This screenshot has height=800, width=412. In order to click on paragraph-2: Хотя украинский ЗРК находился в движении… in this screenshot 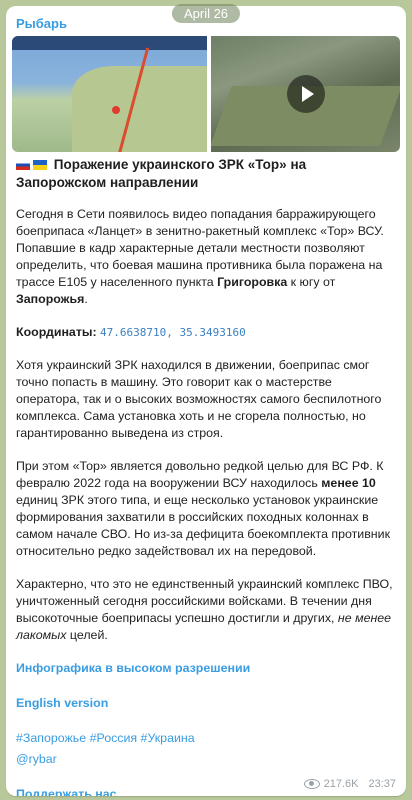, I will do `click(199, 399)`.